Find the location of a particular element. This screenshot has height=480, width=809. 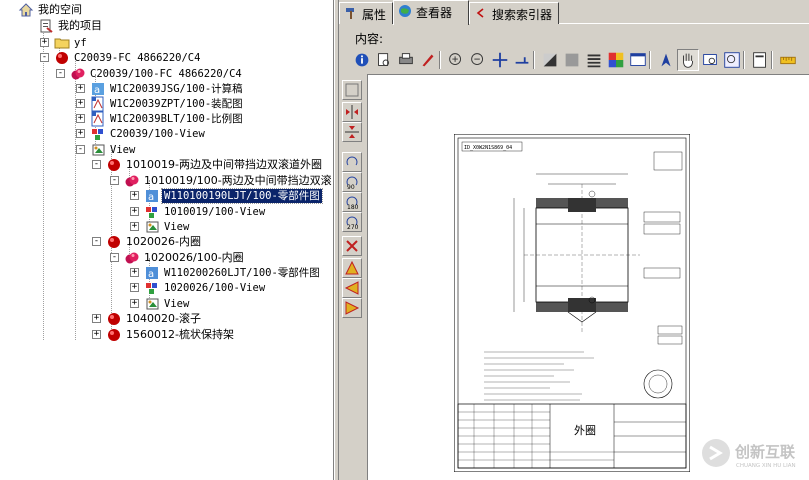

tree-item: - 1010019/100-两边及中间带挡边双滚 is located at coordinates (166, 181).